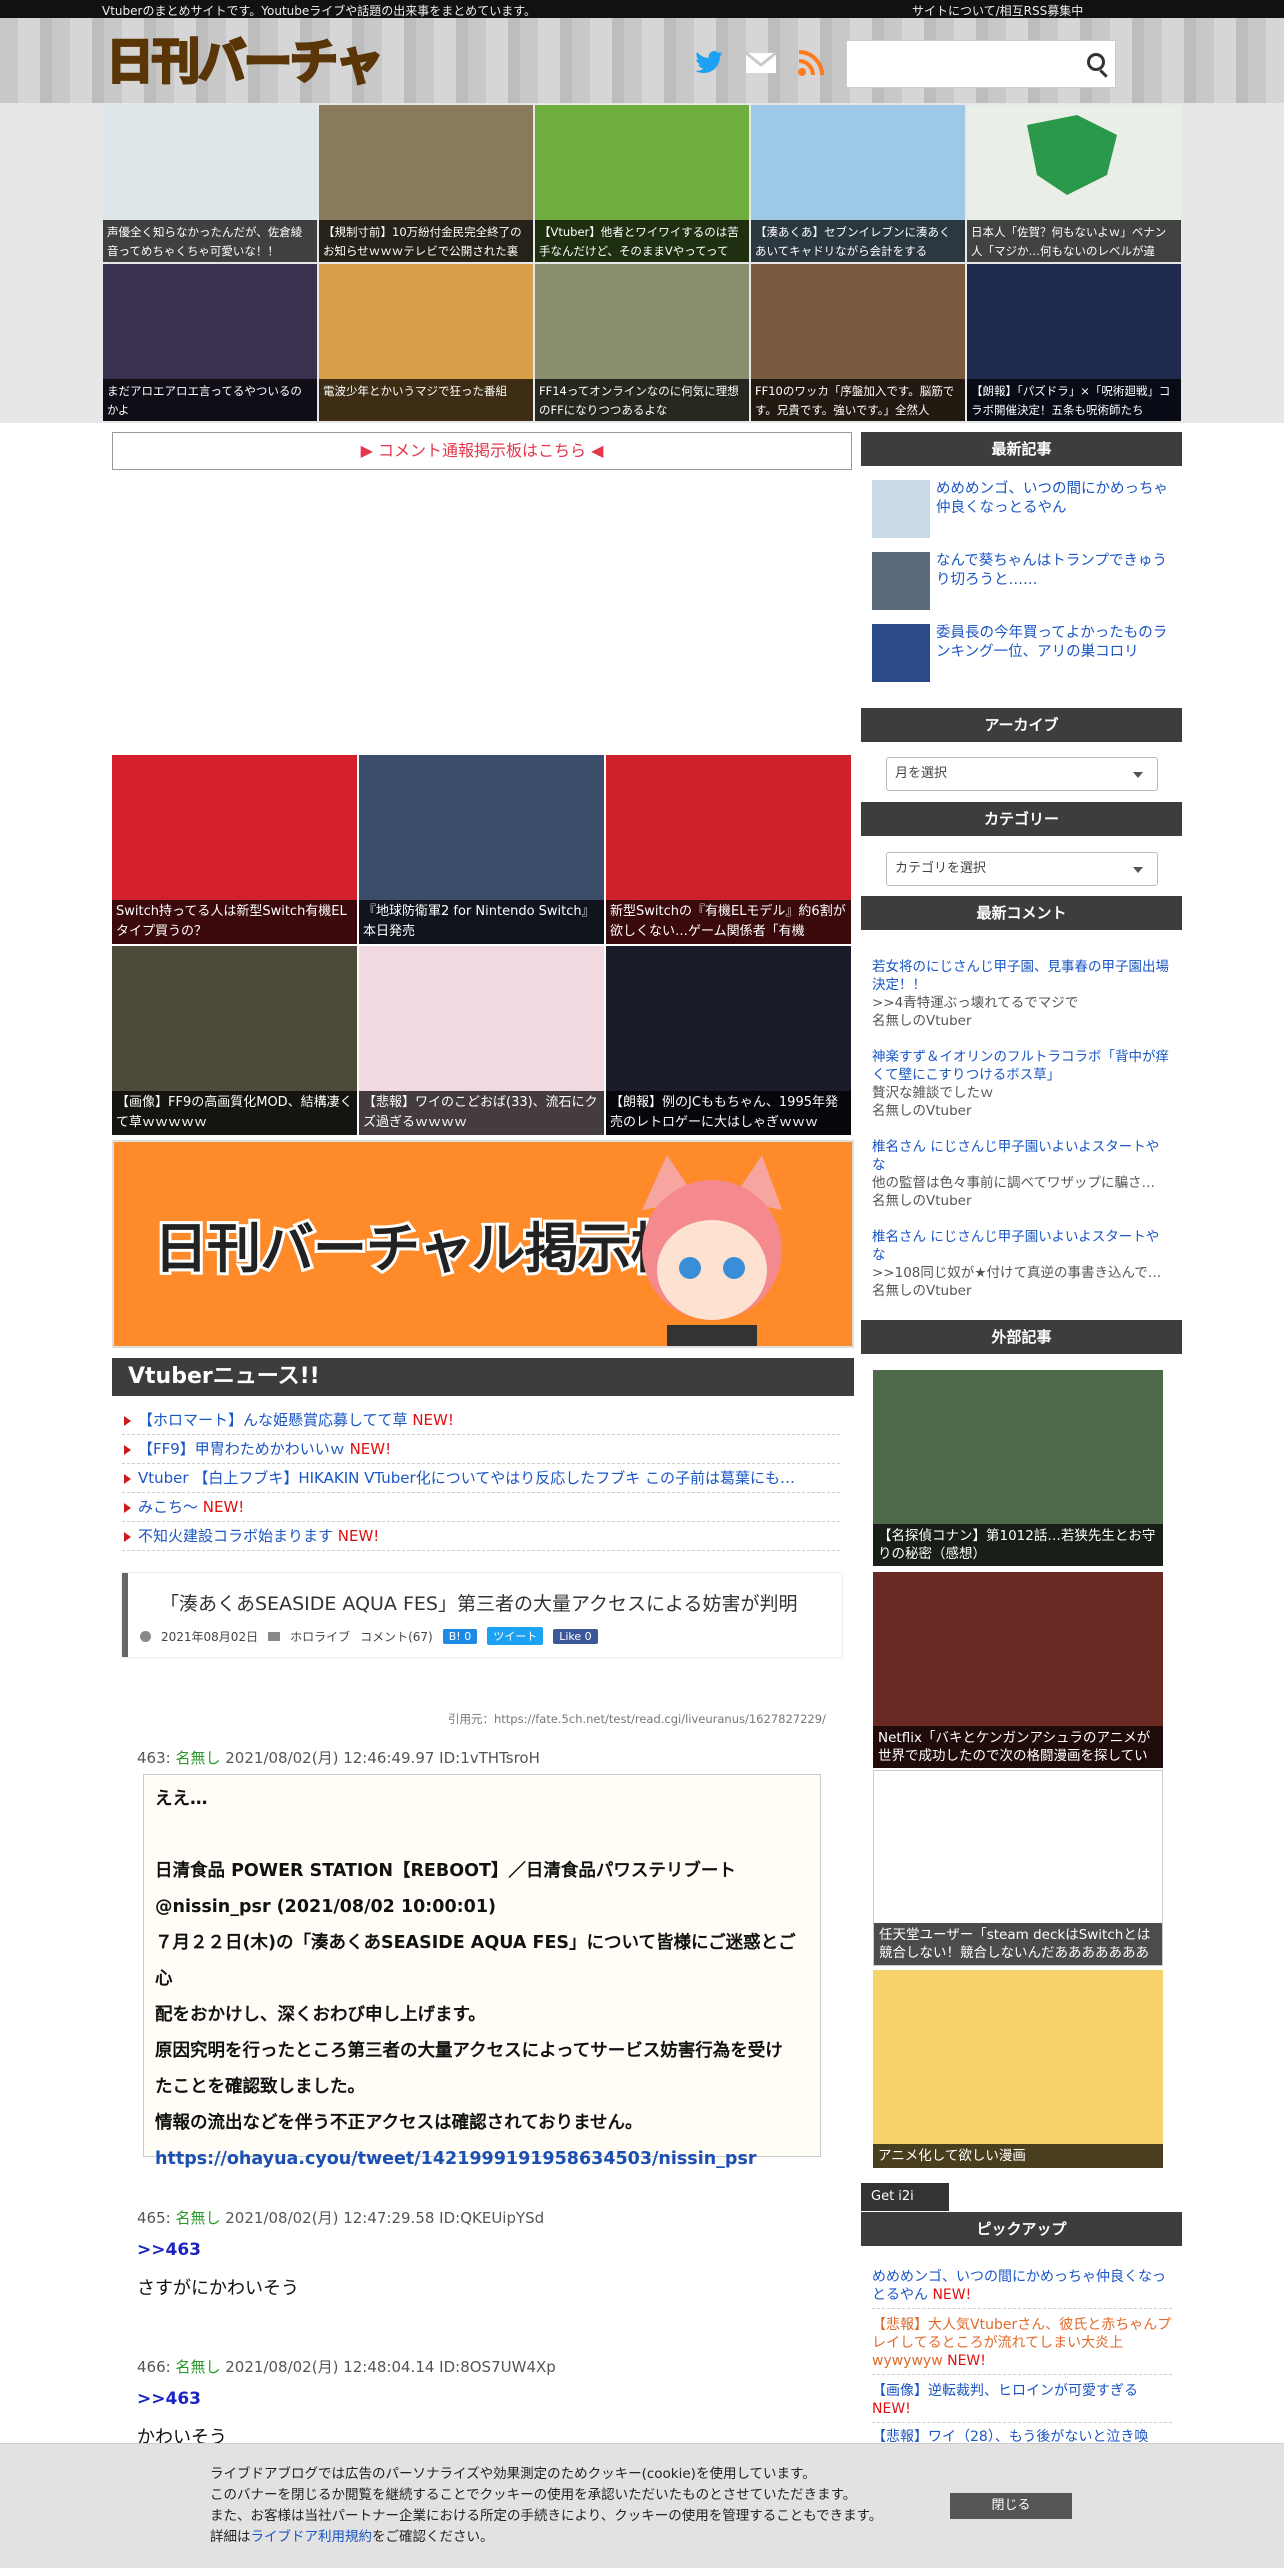  Describe the element at coordinates (312, 2537) in the screenshot. I see `terms-link: ライブドア利用規約` at that location.